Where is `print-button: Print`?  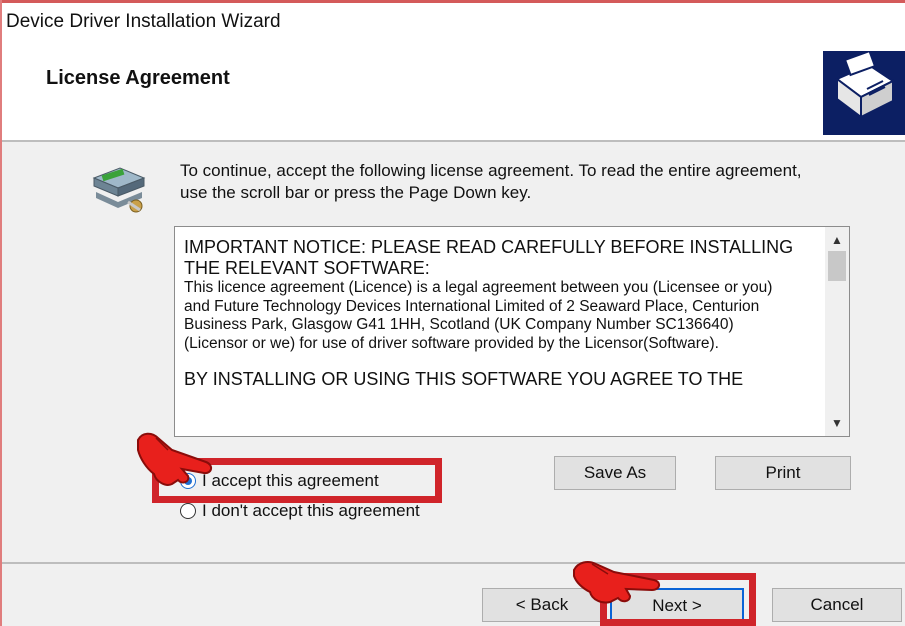 print-button: Print is located at coordinates (783, 473).